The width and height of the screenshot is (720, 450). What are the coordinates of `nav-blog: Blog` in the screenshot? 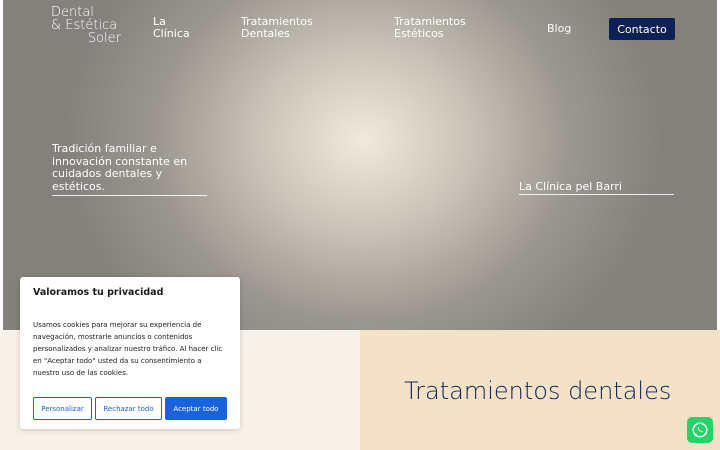 It's located at (559, 29).